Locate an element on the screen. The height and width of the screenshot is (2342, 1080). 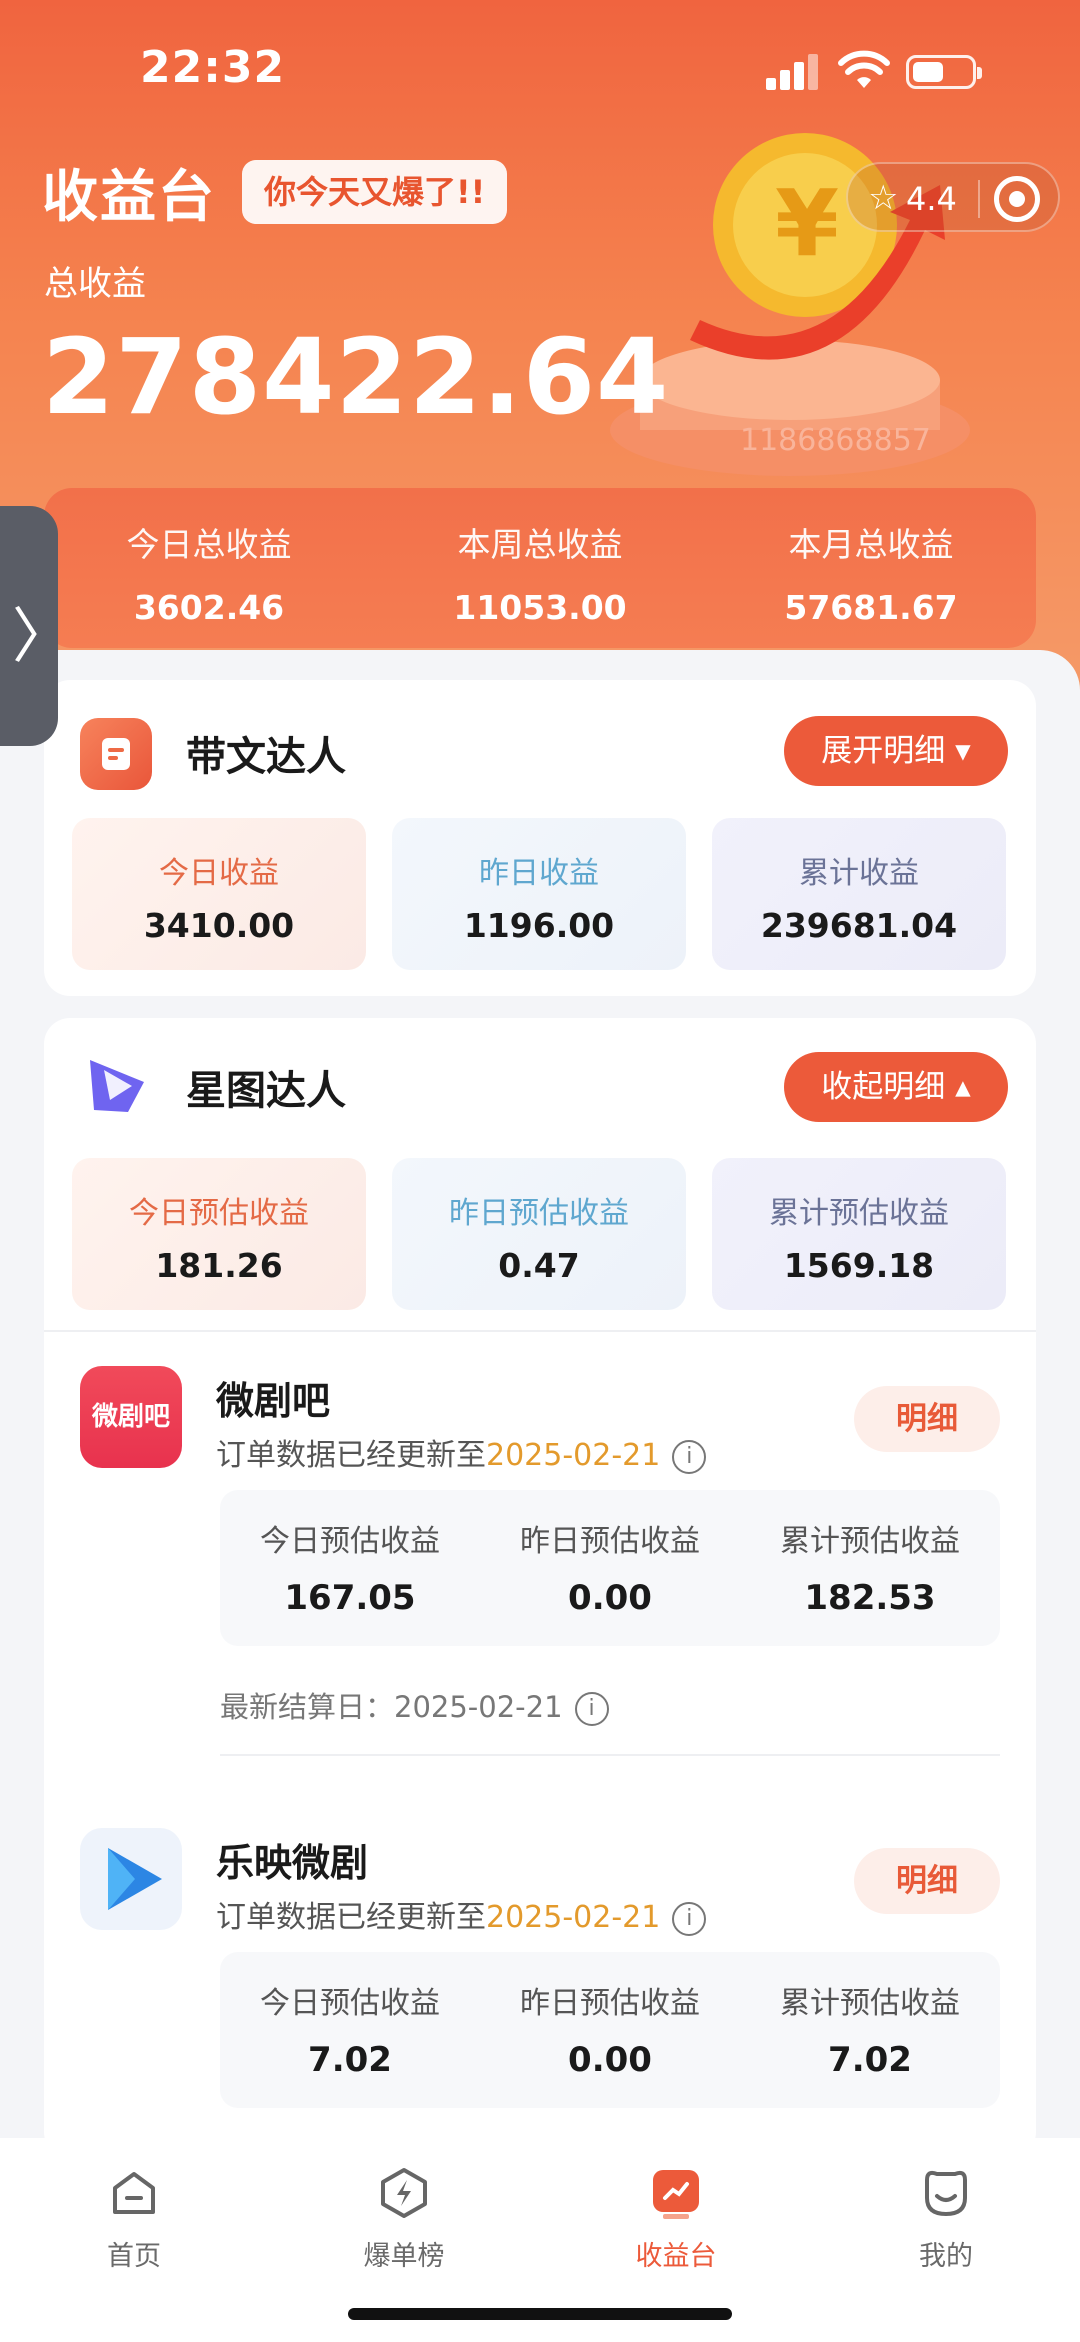
expand-detail-button: 展开明细 ▾ is located at coordinates (896, 751).